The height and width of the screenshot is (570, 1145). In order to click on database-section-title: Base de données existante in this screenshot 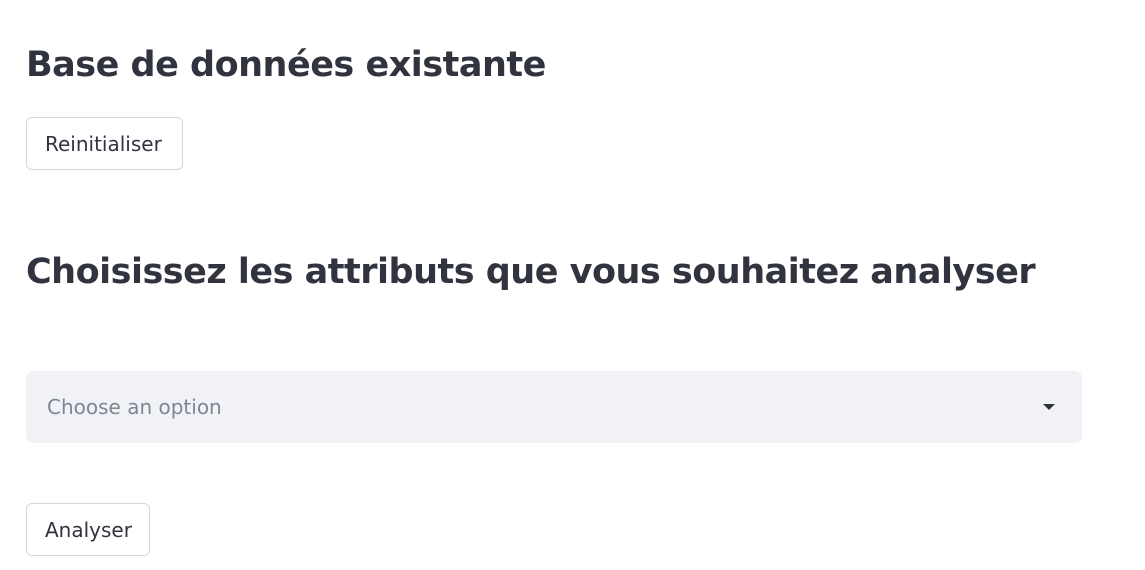, I will do `click(286, 65)`.